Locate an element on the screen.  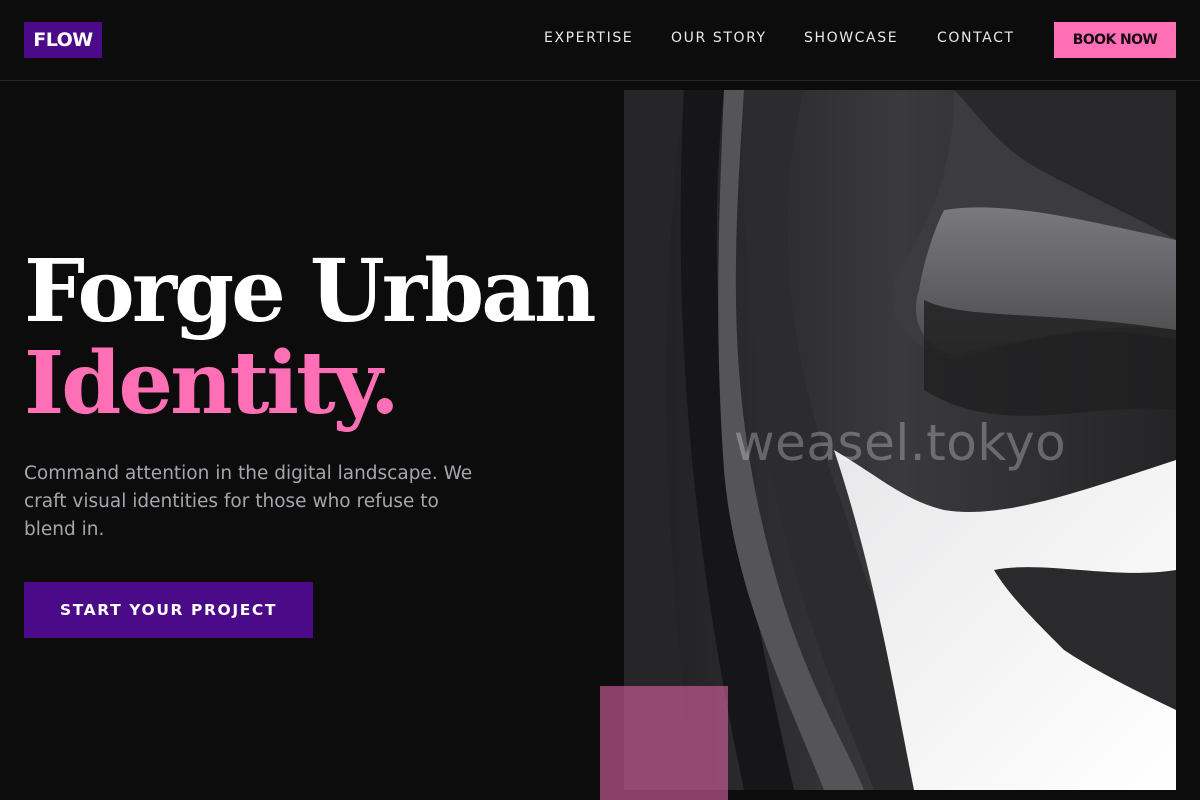
nav-our-story: OUR STORY is located at coordinates (719, 38).